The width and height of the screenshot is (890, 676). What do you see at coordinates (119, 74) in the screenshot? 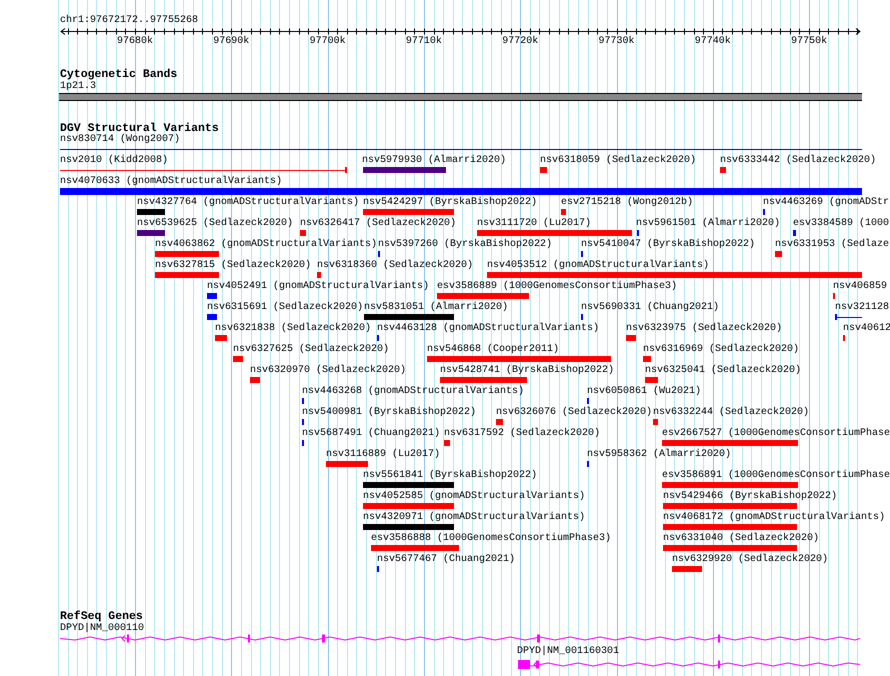
I see `track-title: Cytogenetic Bands` at bounding box center [119, 74].